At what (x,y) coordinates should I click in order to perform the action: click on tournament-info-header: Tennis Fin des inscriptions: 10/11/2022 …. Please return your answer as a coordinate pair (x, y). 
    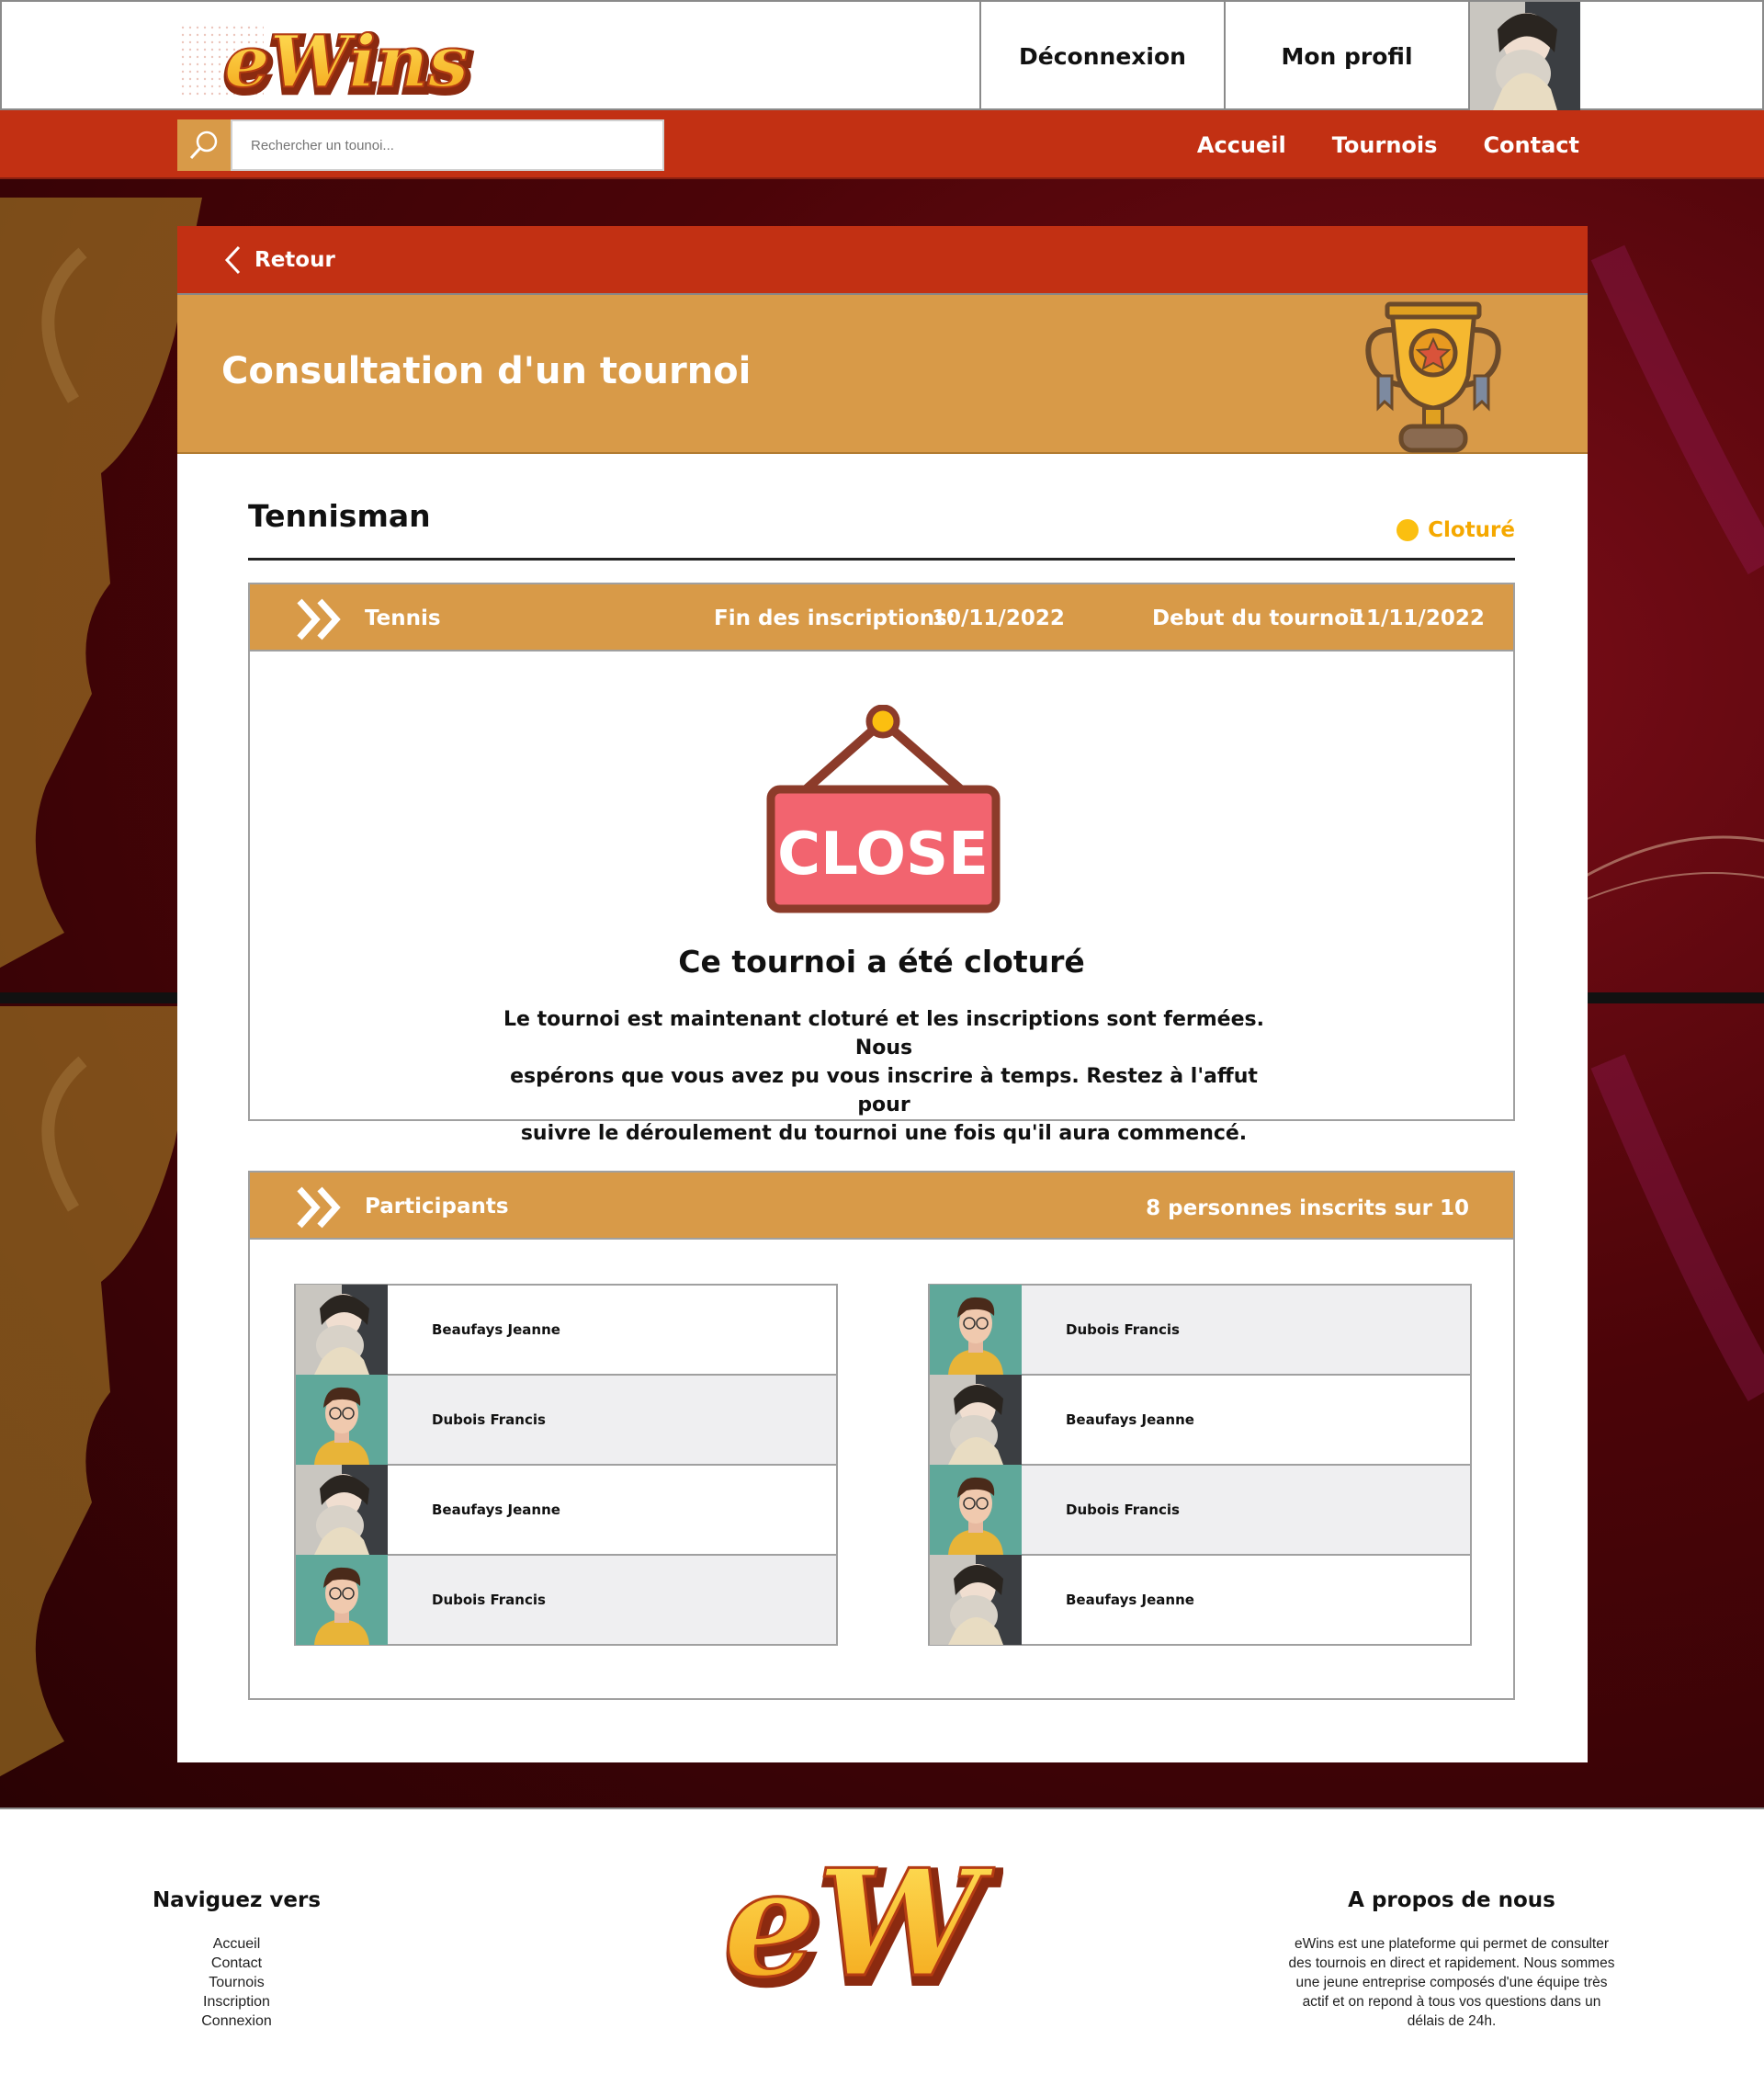
    Looking at the image, I should click on (882, 618).